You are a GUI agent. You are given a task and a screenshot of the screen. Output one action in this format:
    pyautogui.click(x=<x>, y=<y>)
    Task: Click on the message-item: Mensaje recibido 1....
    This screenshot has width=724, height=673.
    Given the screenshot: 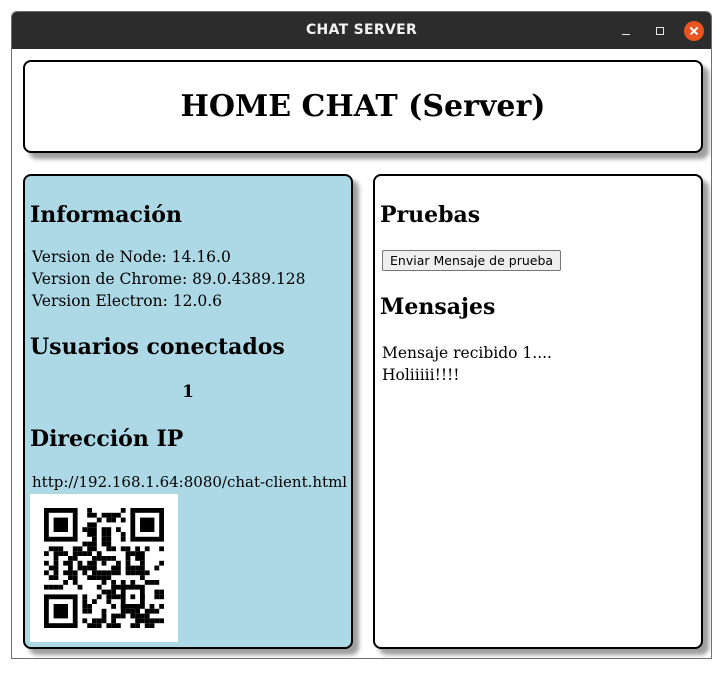 What is the action you would take?
    pyautogui.click(x=467, y=353)
    